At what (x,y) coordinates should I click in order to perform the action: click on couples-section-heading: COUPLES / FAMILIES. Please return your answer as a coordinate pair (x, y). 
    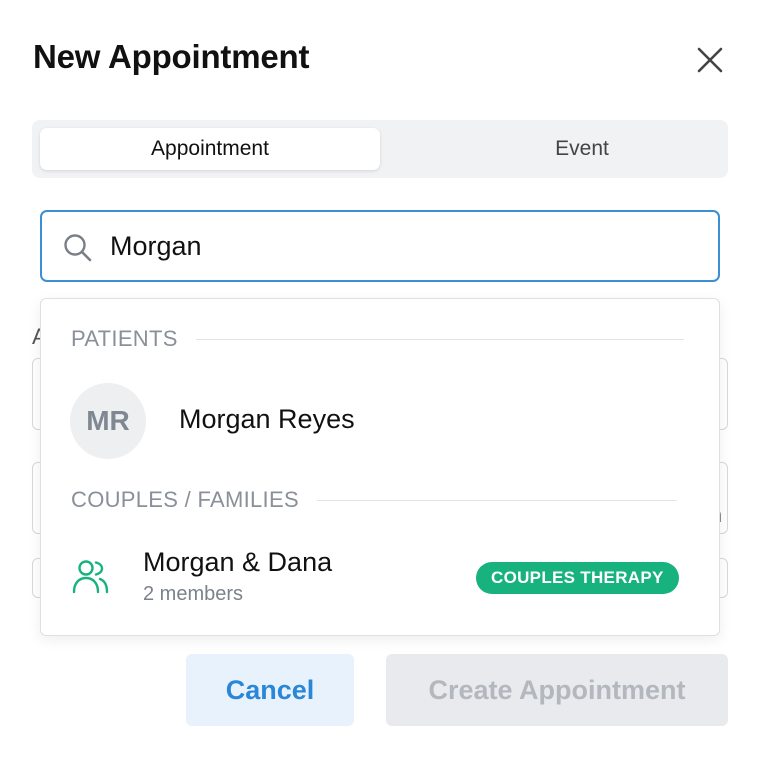
    Looking at the image, I should click on (374, 500).